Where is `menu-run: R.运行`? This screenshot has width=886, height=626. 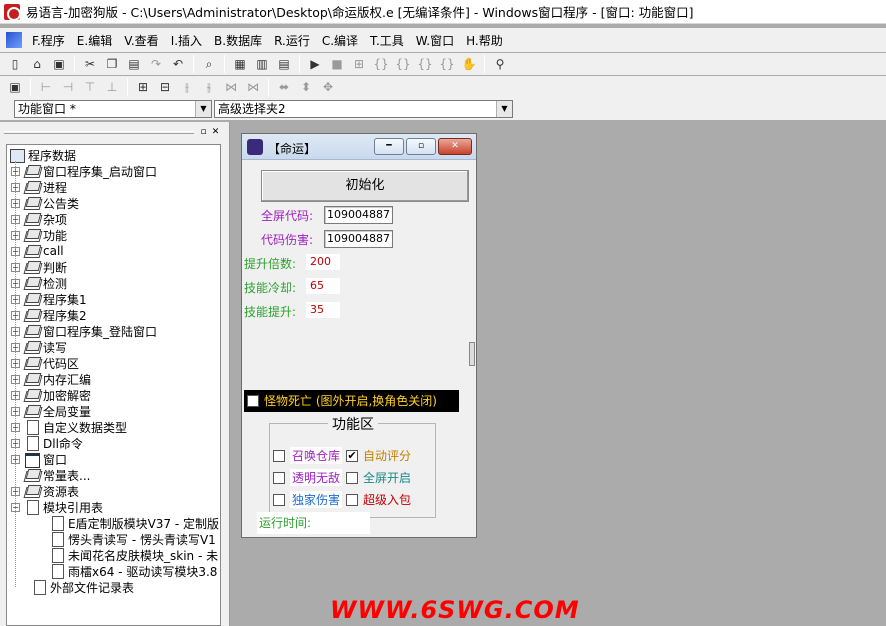 menu-run: R.运行 is located at coordinates (292, 40).